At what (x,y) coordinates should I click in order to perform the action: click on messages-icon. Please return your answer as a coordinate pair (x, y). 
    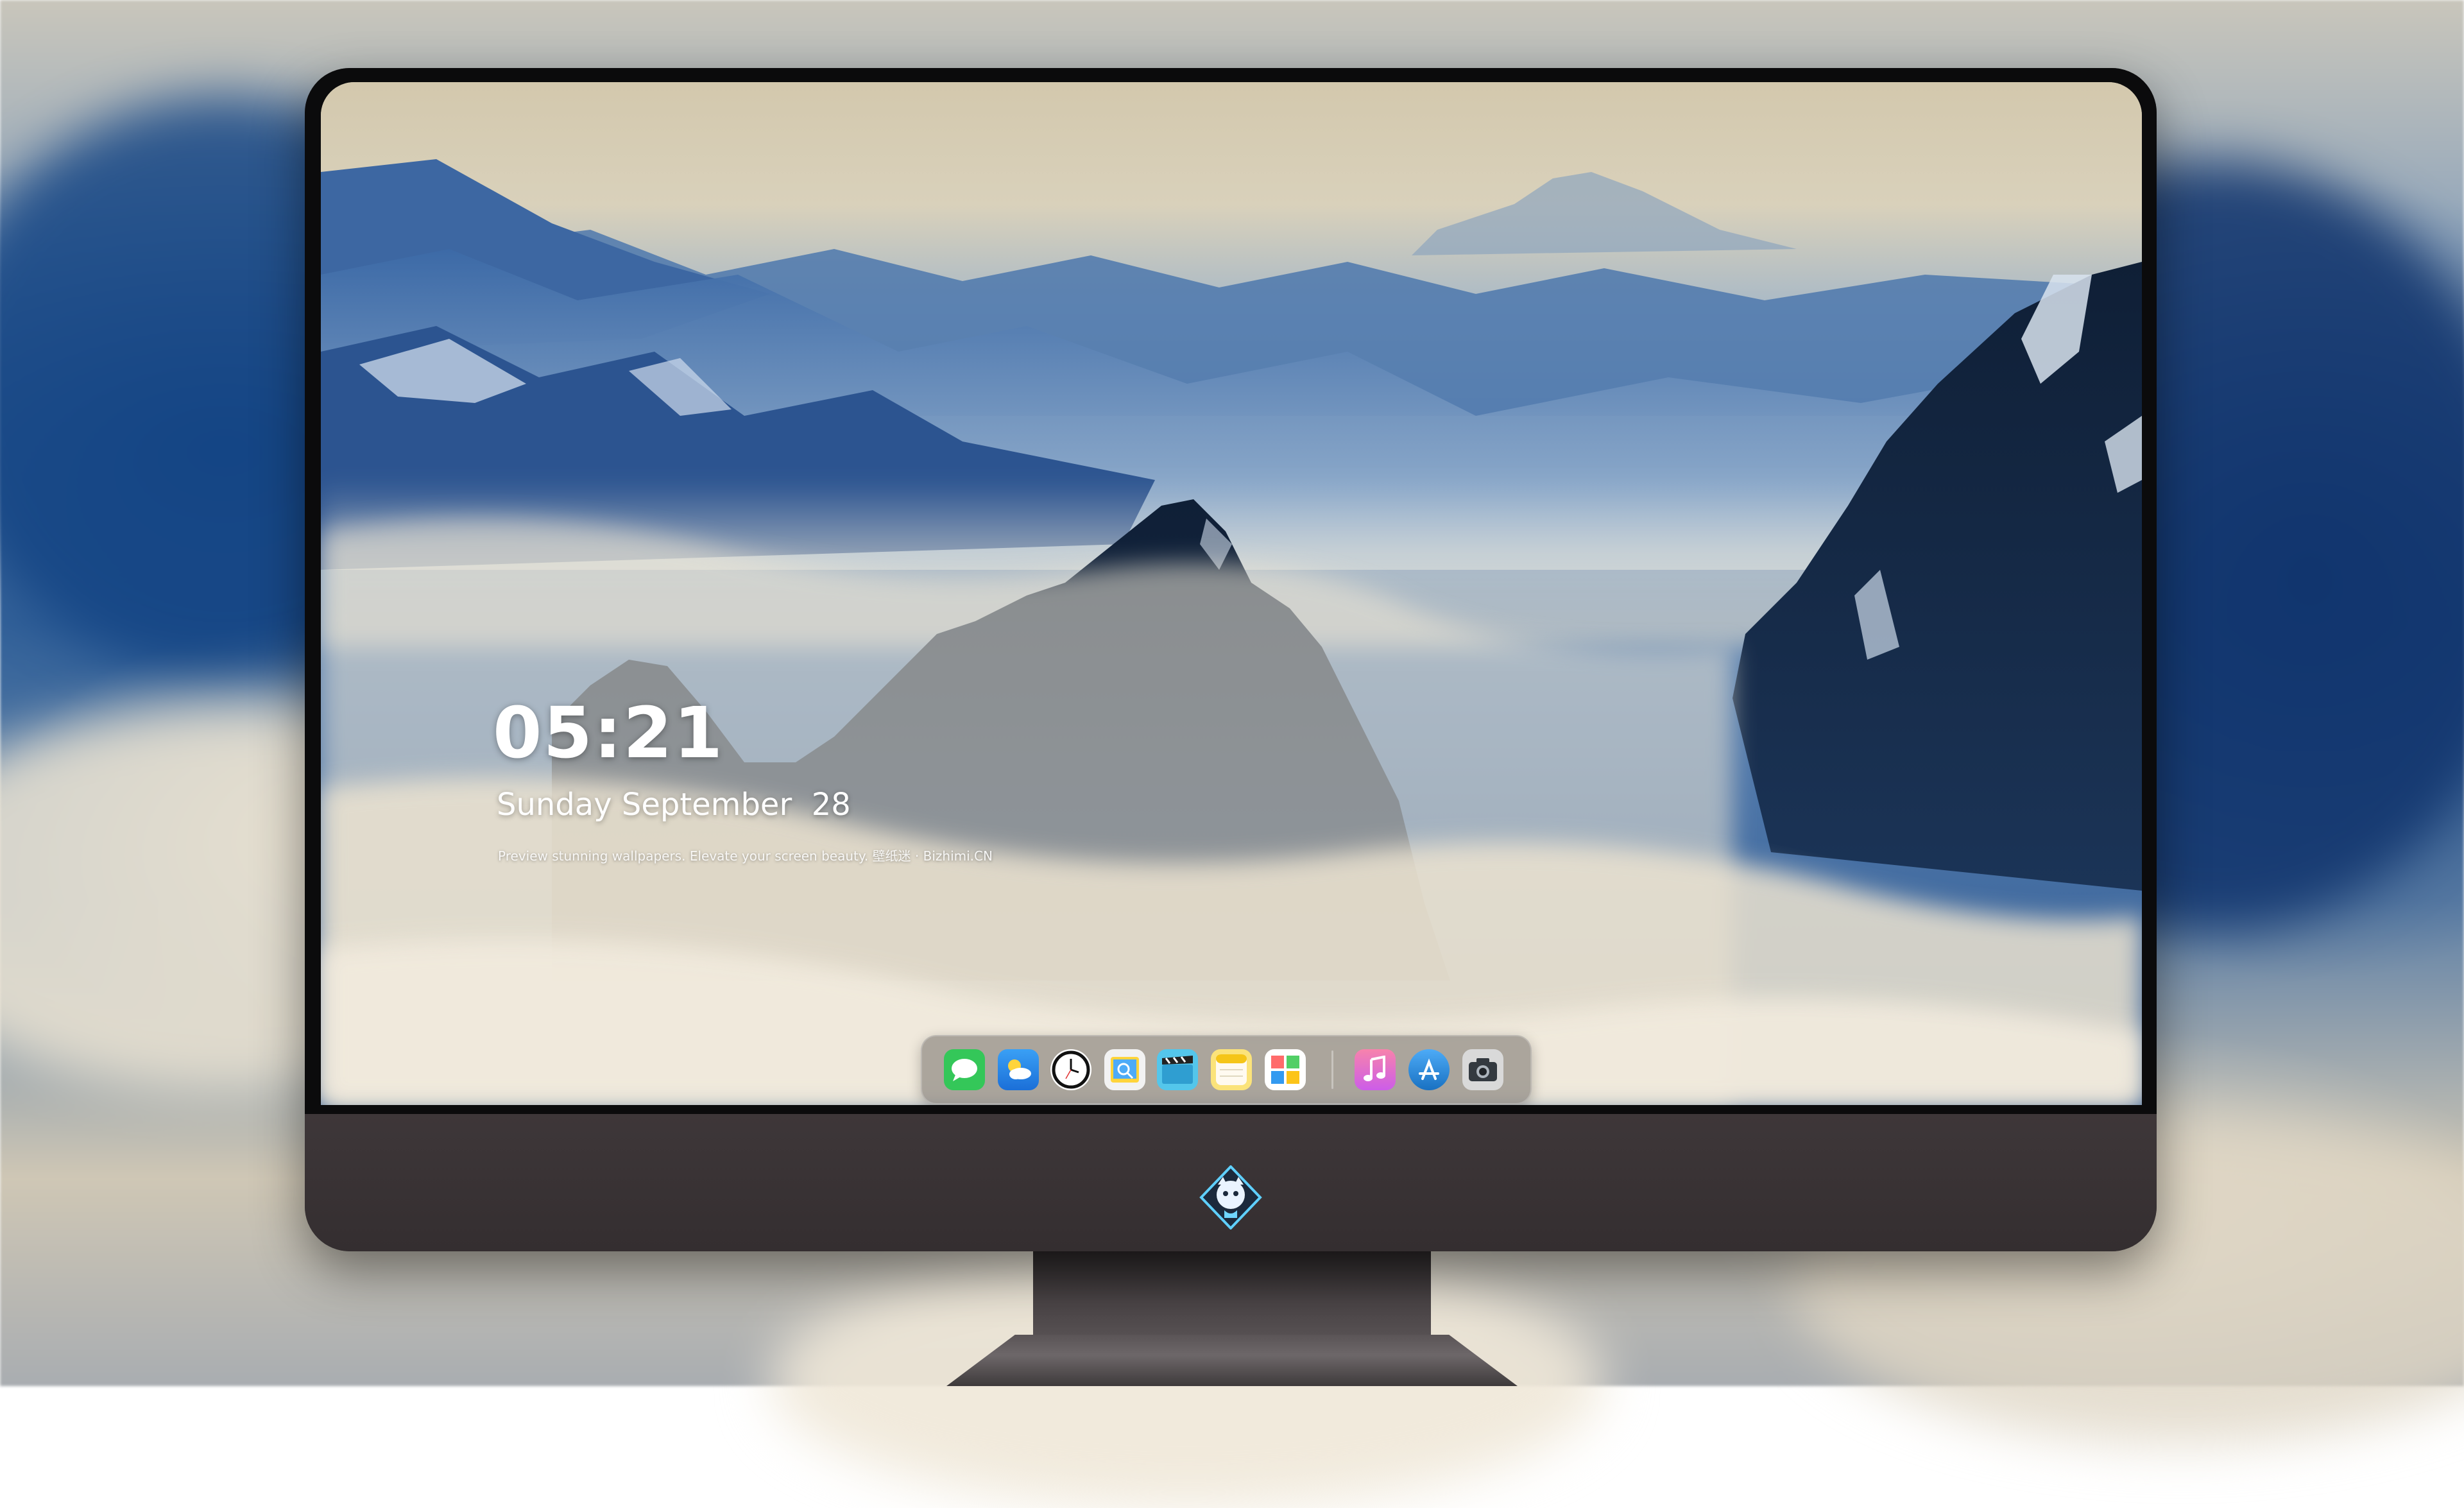
    Looking at the image, I should click on (965, 1069).